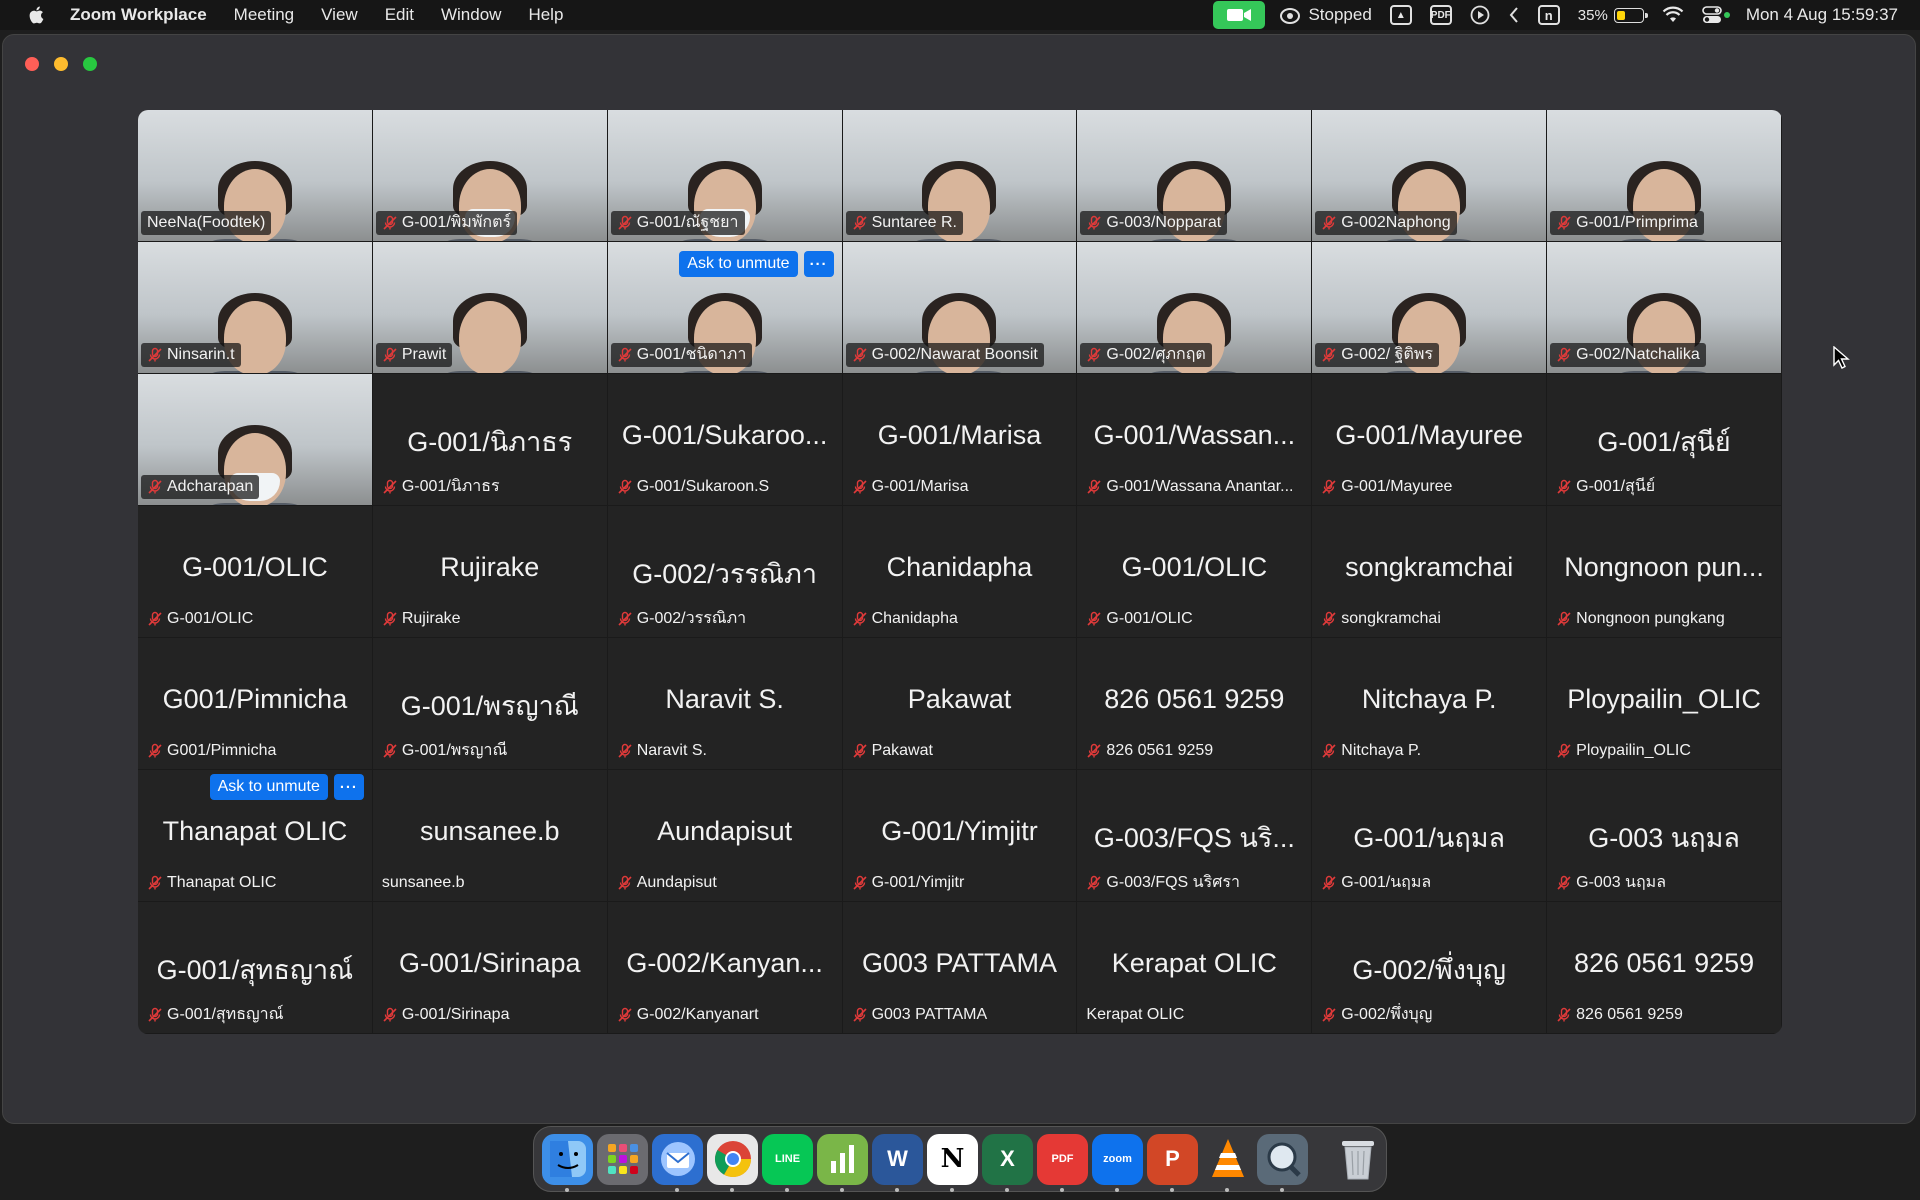 This screenshot has width=1920, height=1200. What do you see at coordinates (1717, 15) in the screenshot?
I see `control-center-icon` at bounding box center [1717, 15].